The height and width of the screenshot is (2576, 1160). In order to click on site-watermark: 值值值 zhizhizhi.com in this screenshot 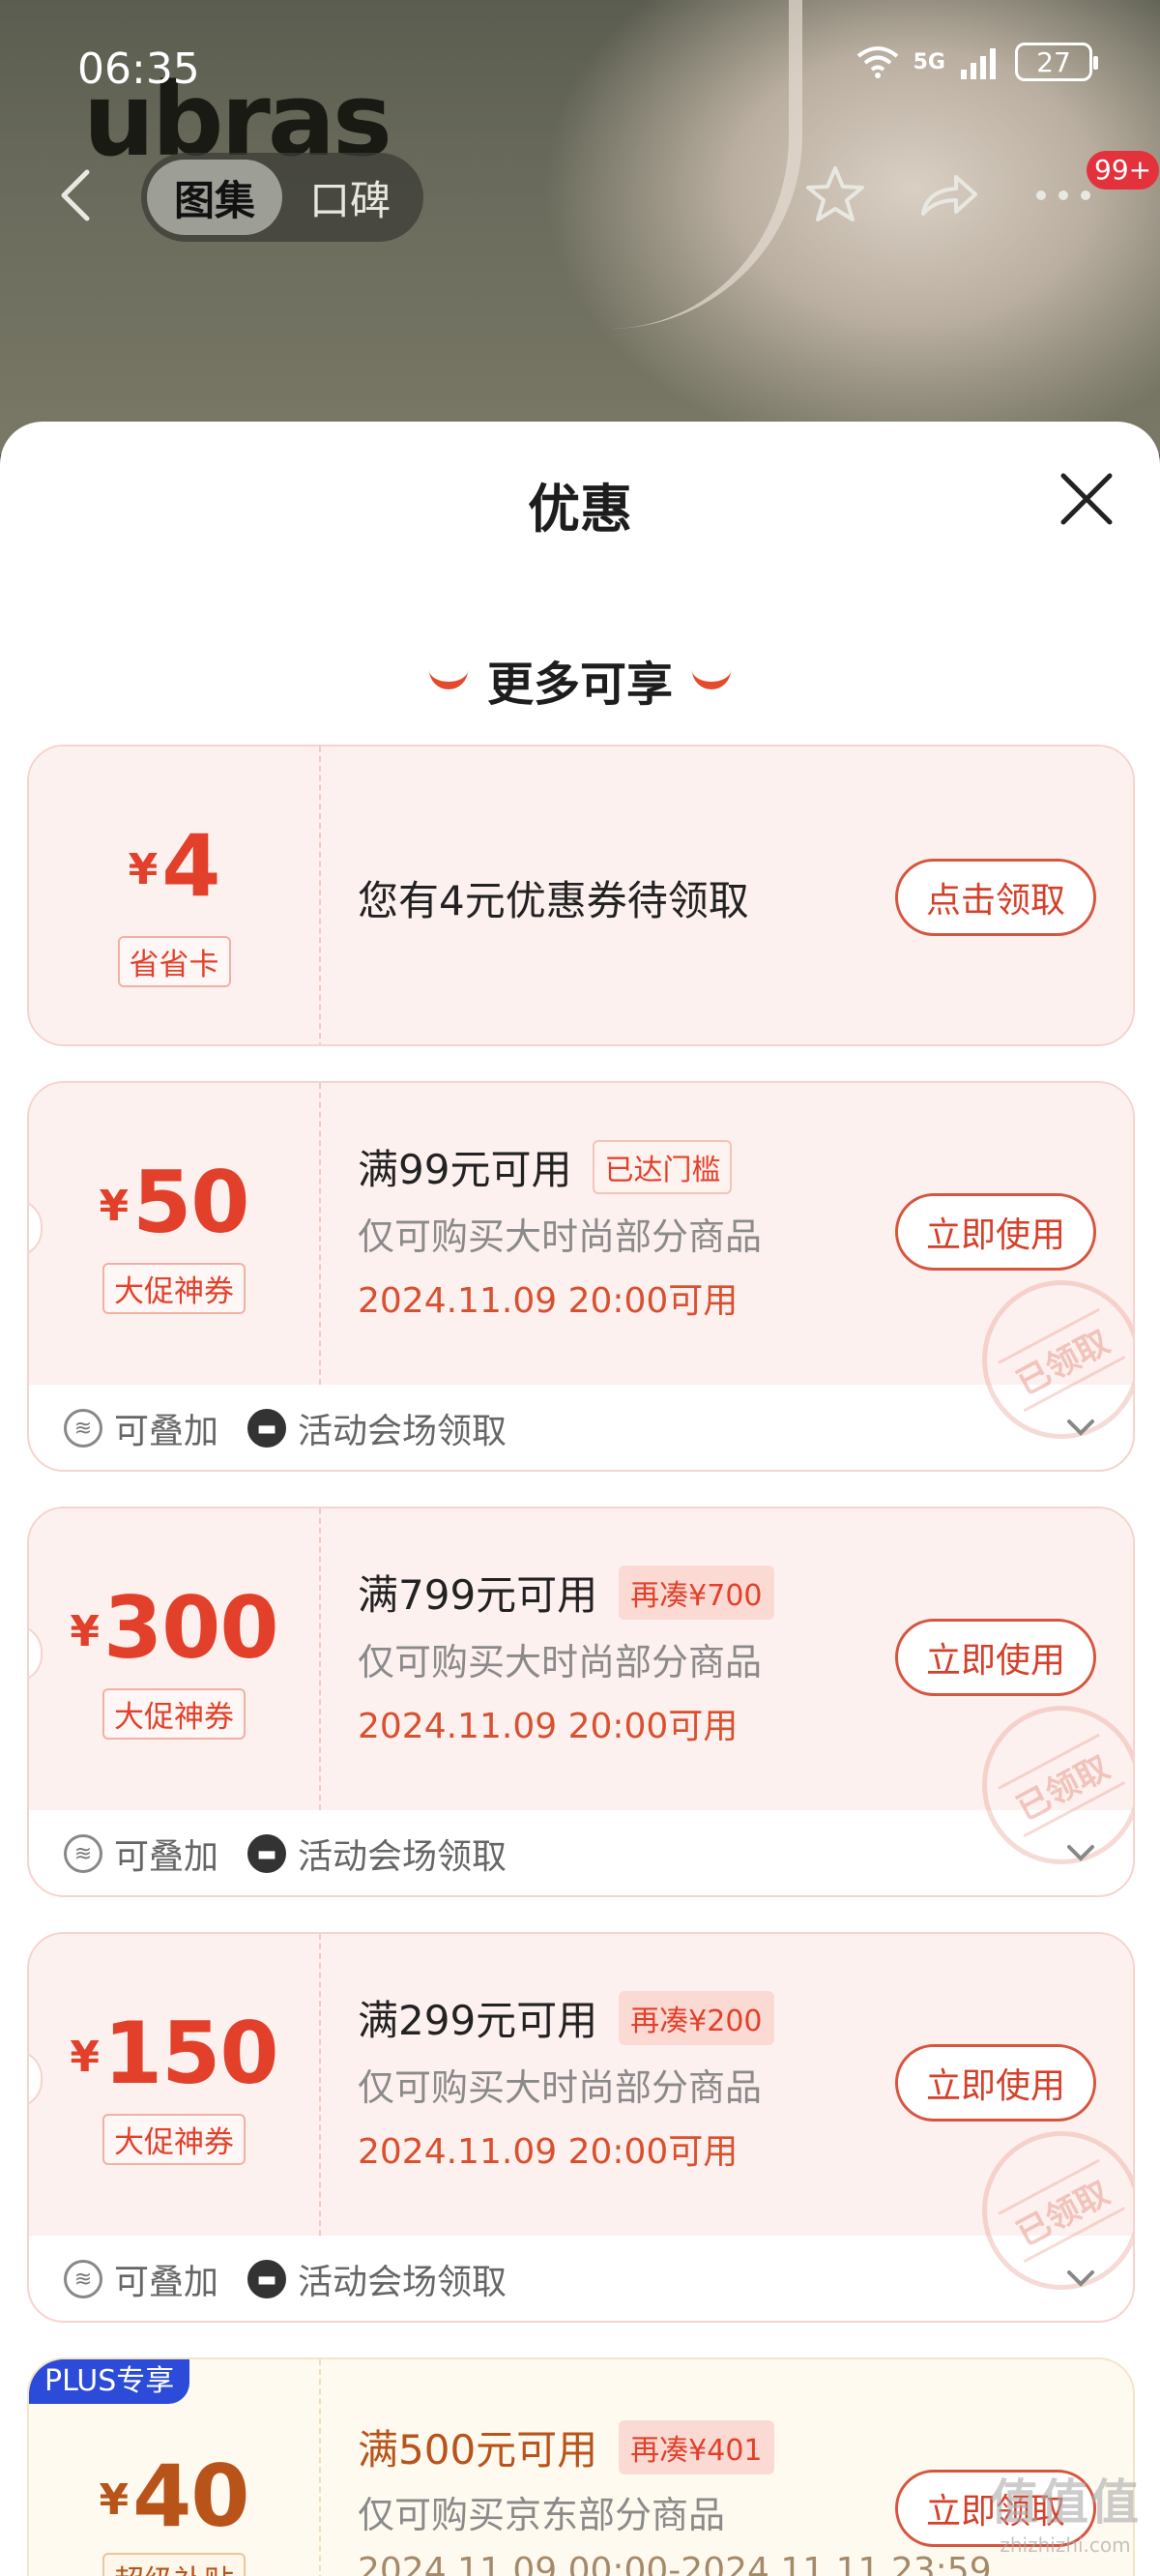, I will do `click(1065, 2515)`.